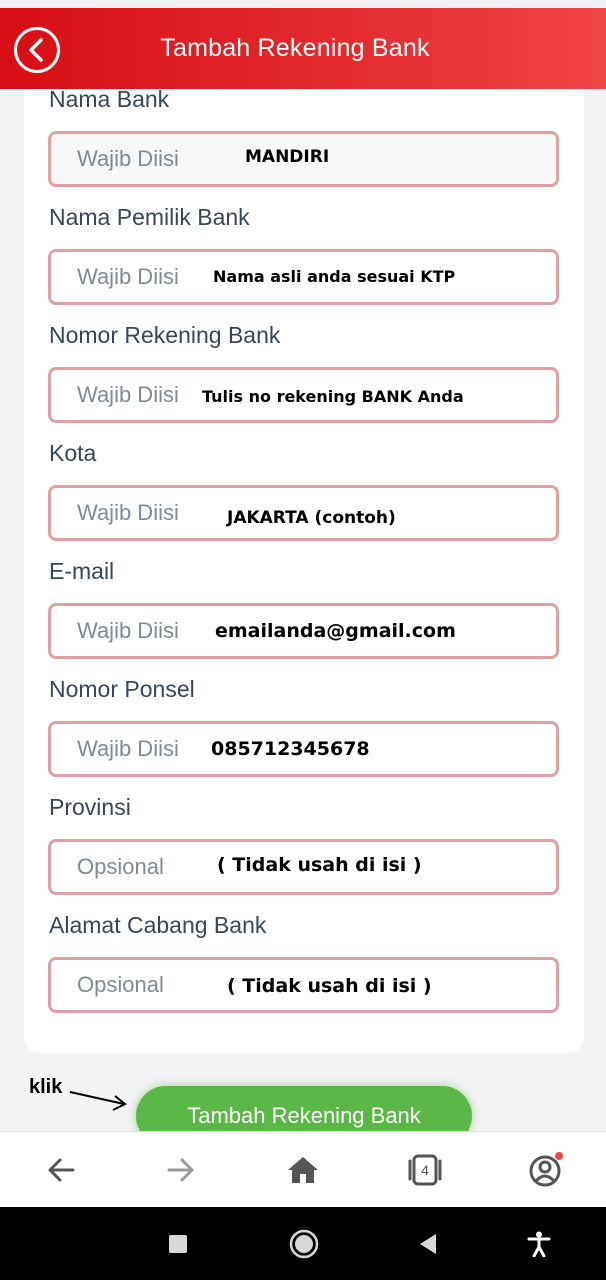 The height and width of the screenshot is (1280, 606). I want to click on alamat-cabang-annotation: ( Tidak usah di isi ), so click(329, 986).